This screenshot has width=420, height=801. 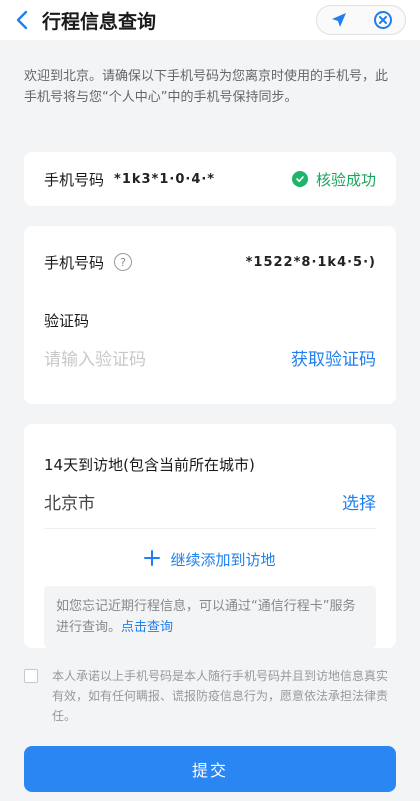 I want to click on back-arrow-icon, so click(x=22, y=20).